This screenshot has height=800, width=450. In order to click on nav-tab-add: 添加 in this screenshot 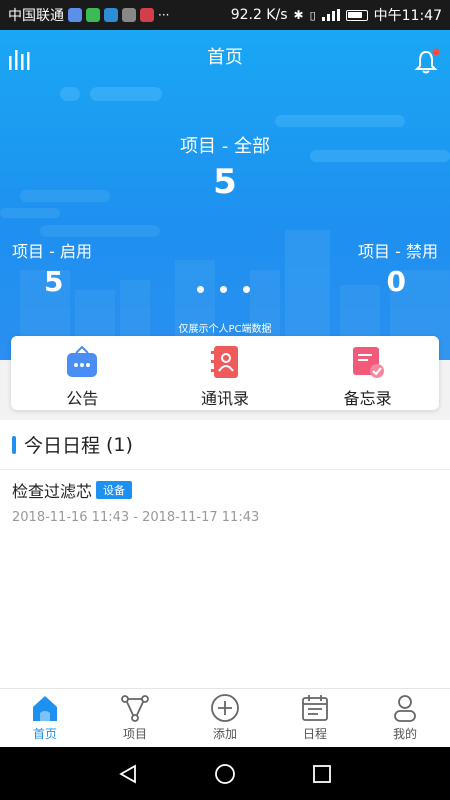, I will do `click(225, 718)`.